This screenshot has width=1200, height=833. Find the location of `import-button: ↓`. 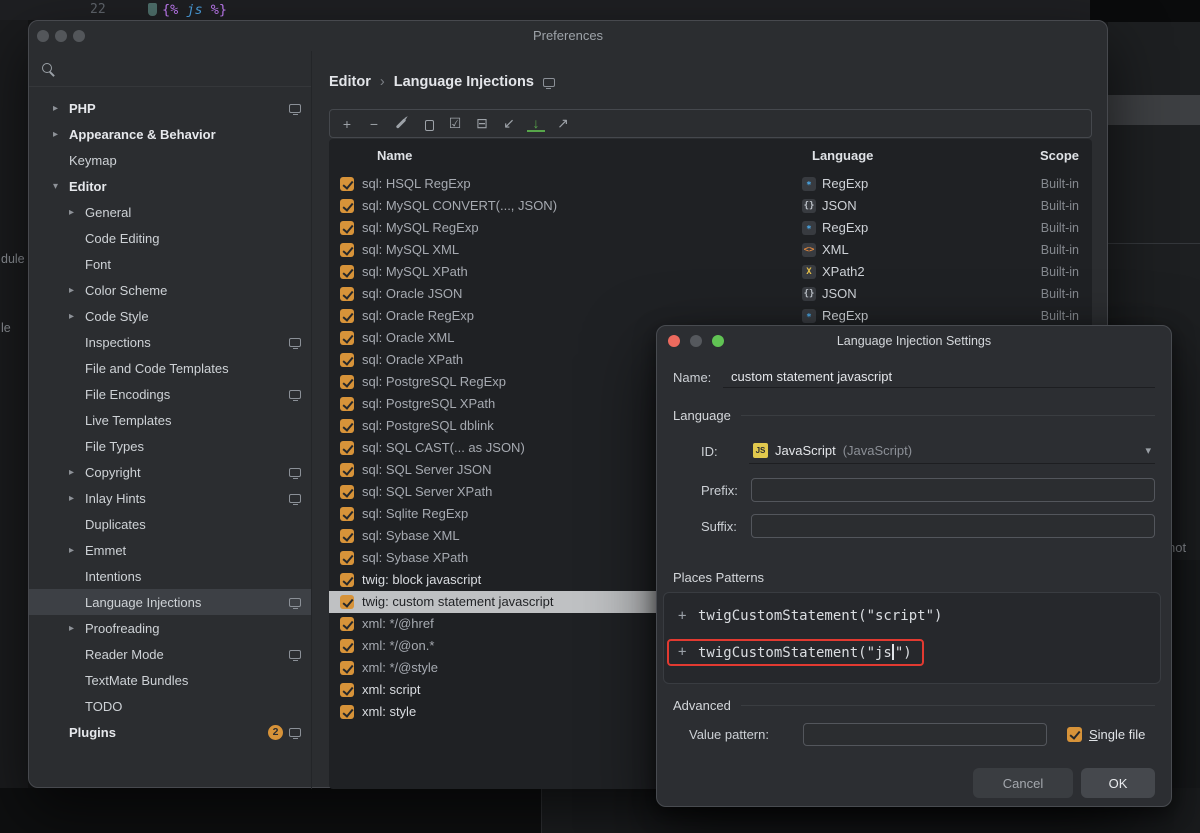

import-button: ↓ is located at coordinates (536, 123).